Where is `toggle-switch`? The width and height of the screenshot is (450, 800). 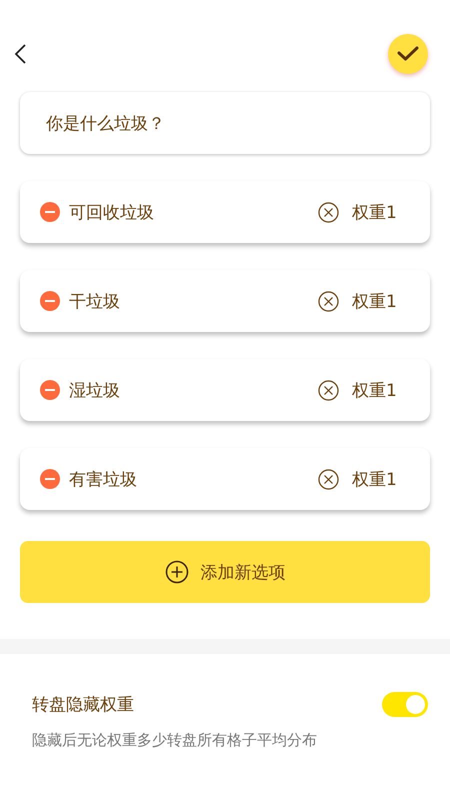
toggle-switch is located at coordinates (405, 704).